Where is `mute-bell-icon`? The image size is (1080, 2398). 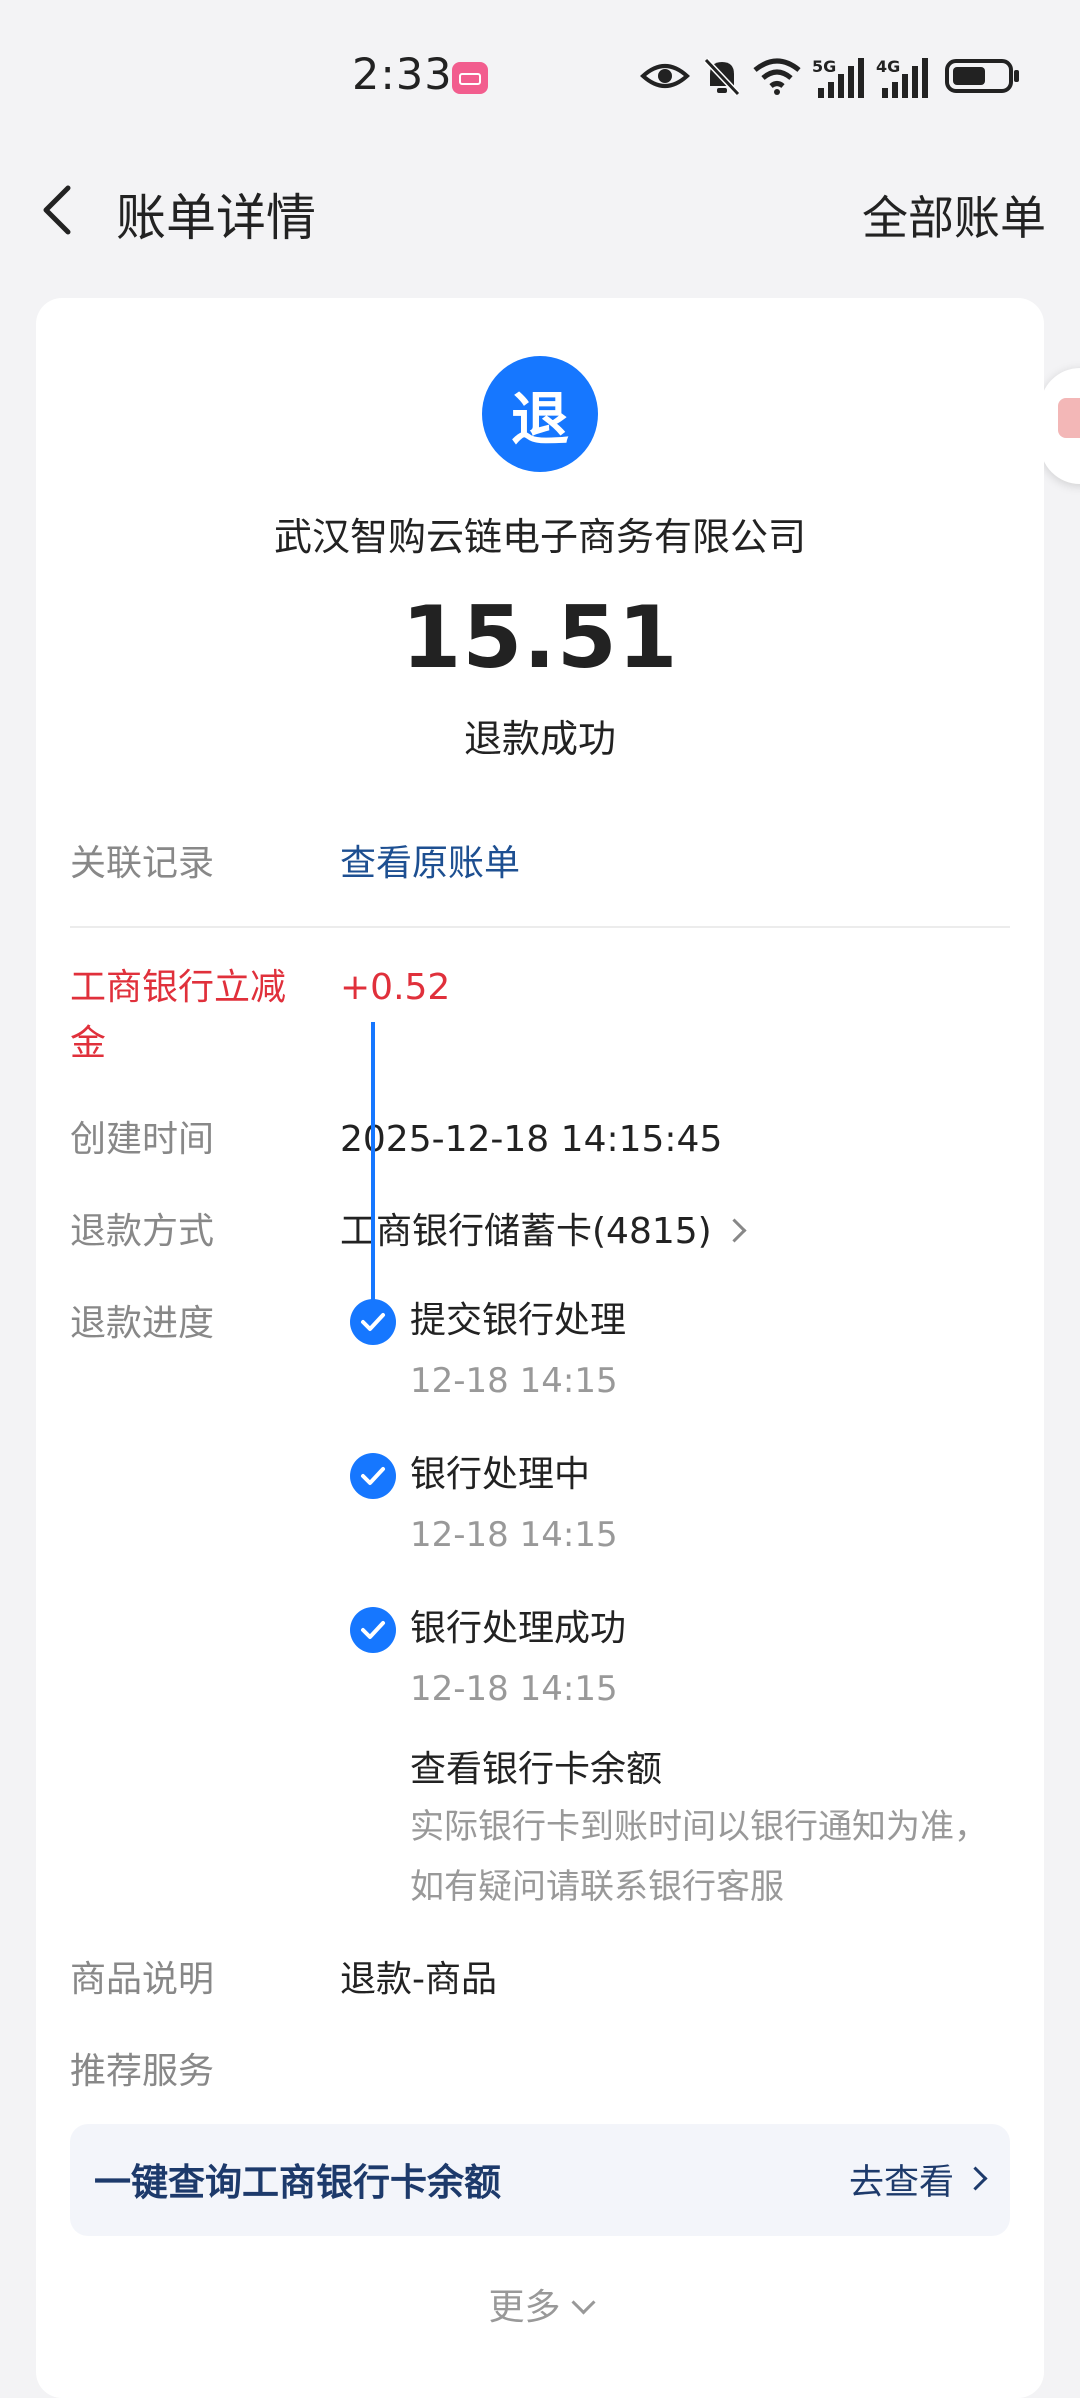
mute-bell-icon is located at coordinates (722, 77).